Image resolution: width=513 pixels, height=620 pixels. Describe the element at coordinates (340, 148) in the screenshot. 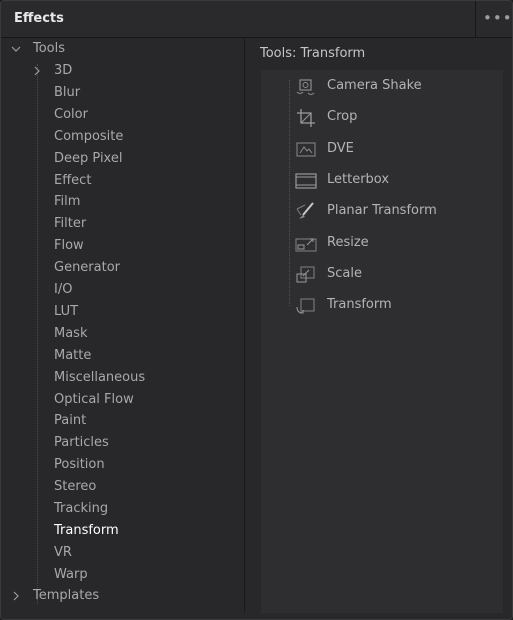

I see `tool-item-label: DVE` at that location.